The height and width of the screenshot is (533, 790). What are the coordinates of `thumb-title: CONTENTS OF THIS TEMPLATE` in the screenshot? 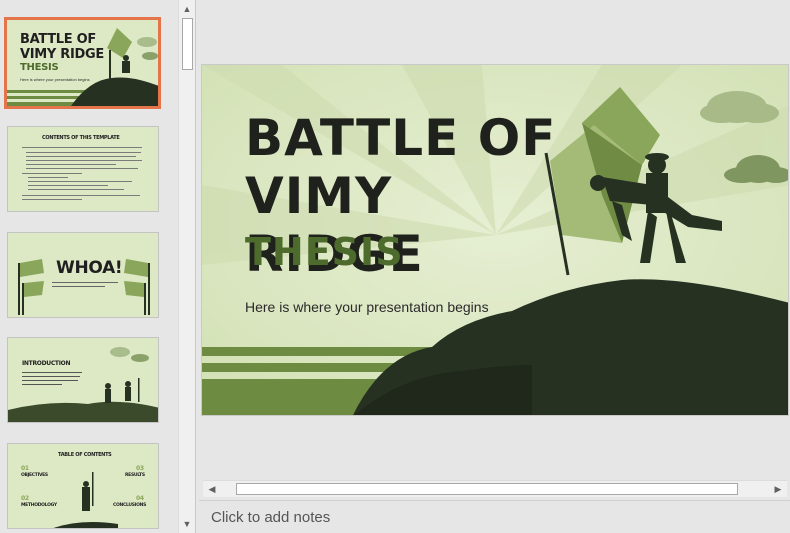 It's located at (81, 138).